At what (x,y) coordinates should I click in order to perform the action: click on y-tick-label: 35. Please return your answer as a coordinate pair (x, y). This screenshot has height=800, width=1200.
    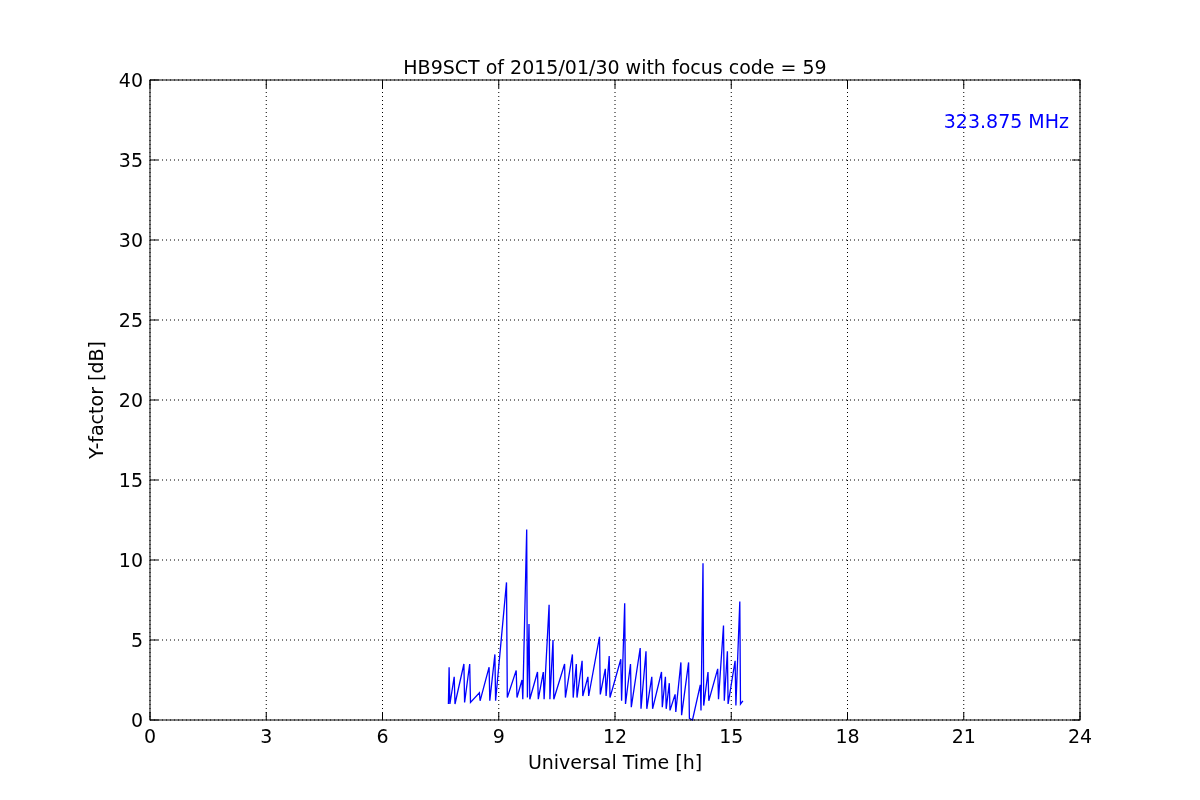
    Looking at the image, I should click on (130, 160).